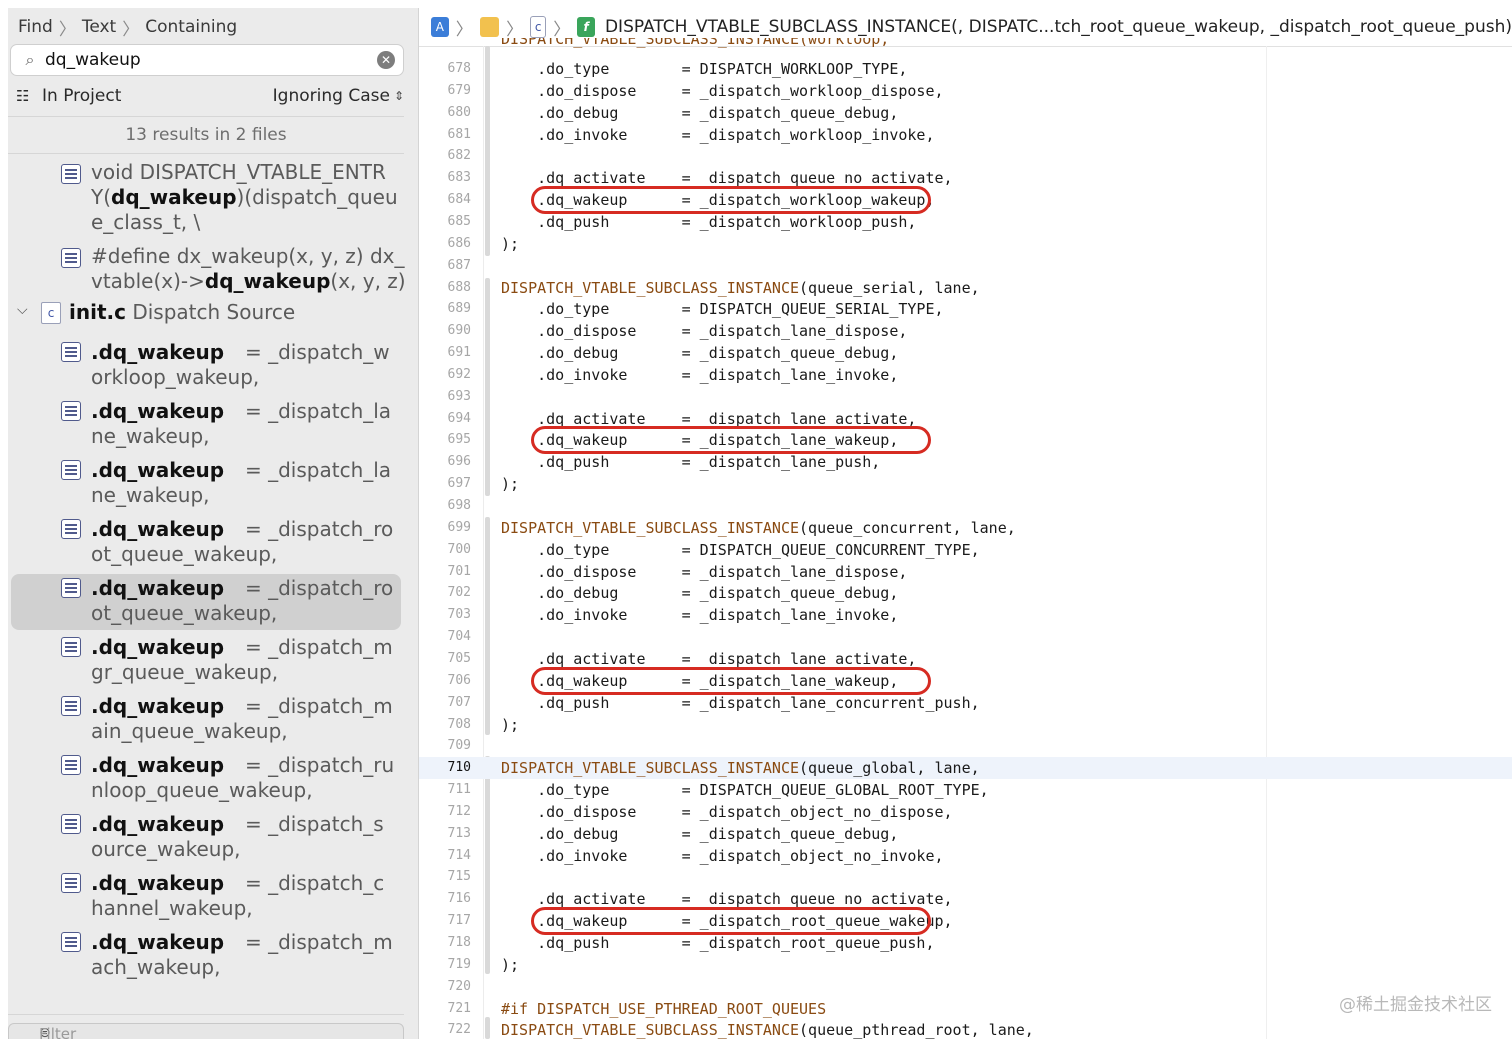 The image size is (1512, 1041). What do you see at coordinates (127, 27) in the screenshot?
I see `find-breadcrumb: Find 〉 Text 〉 Containing` at bounding box center [127, 27].